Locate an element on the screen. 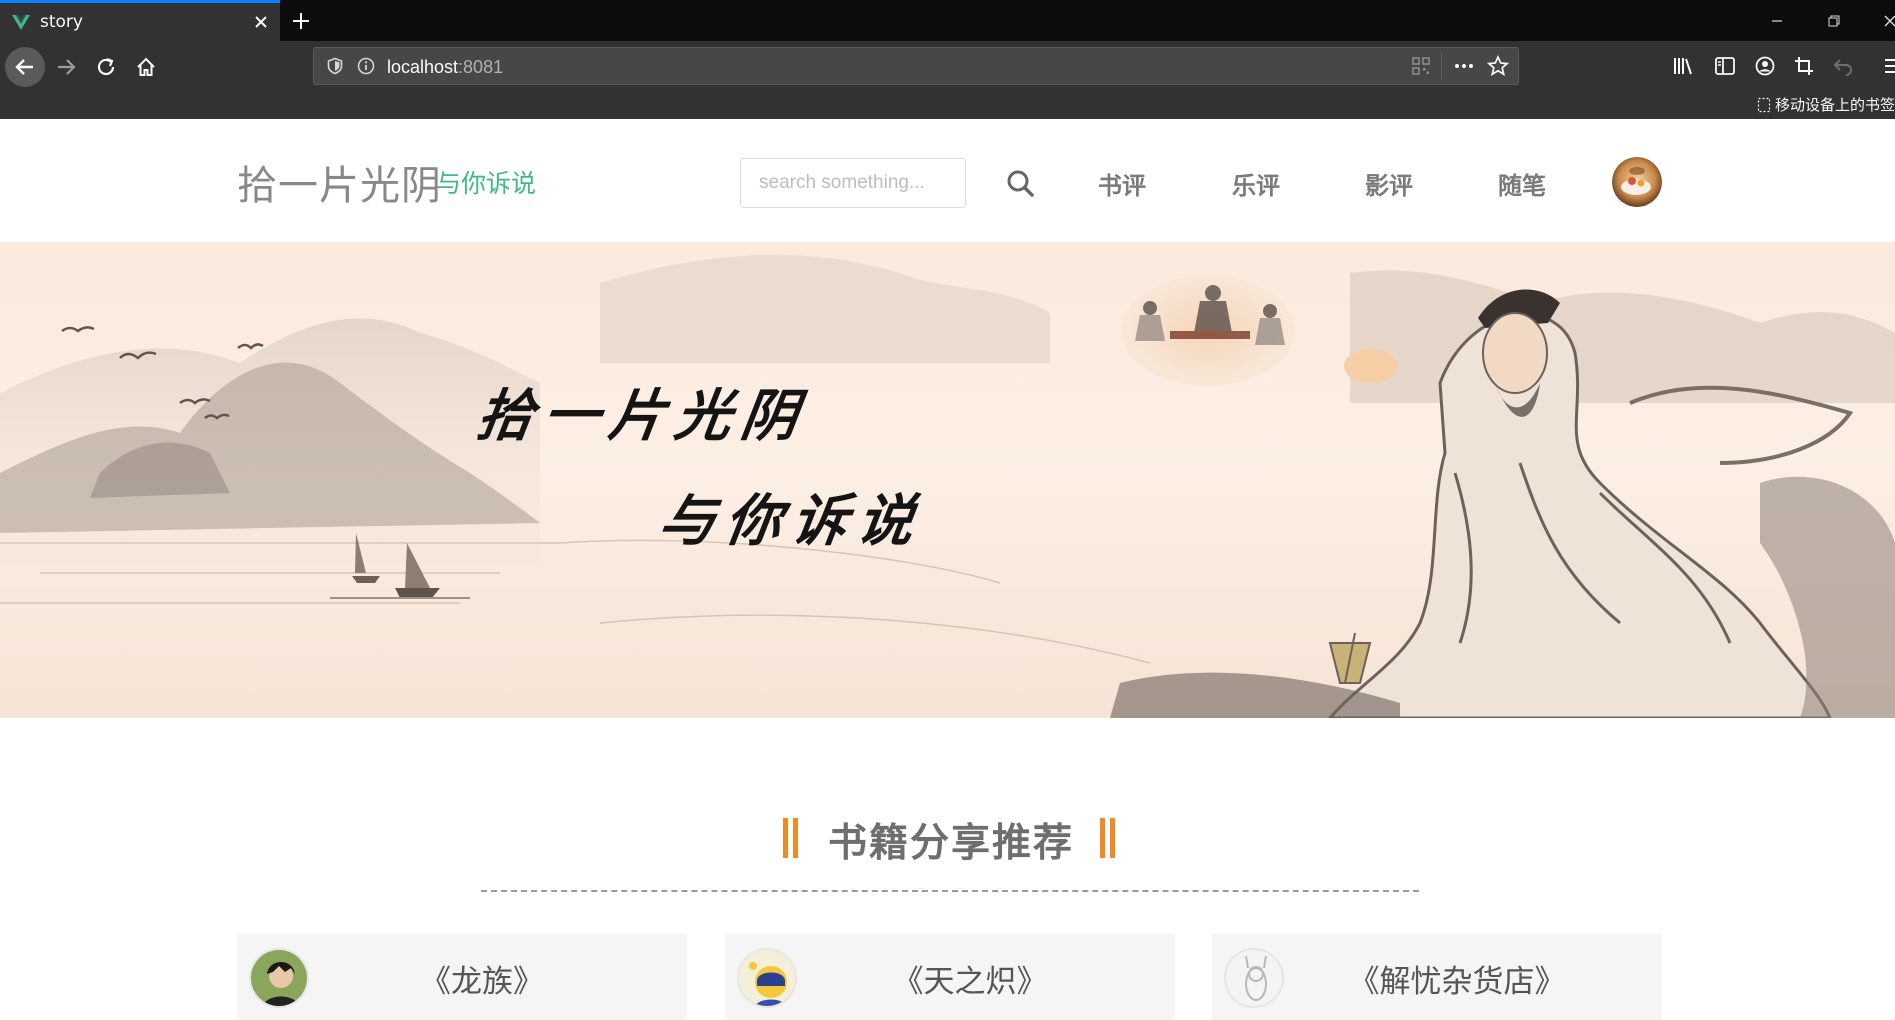 This screenshot has height=1020, width=1895. nav-movie-review: 影评 is located at coordinates (1389, 183).